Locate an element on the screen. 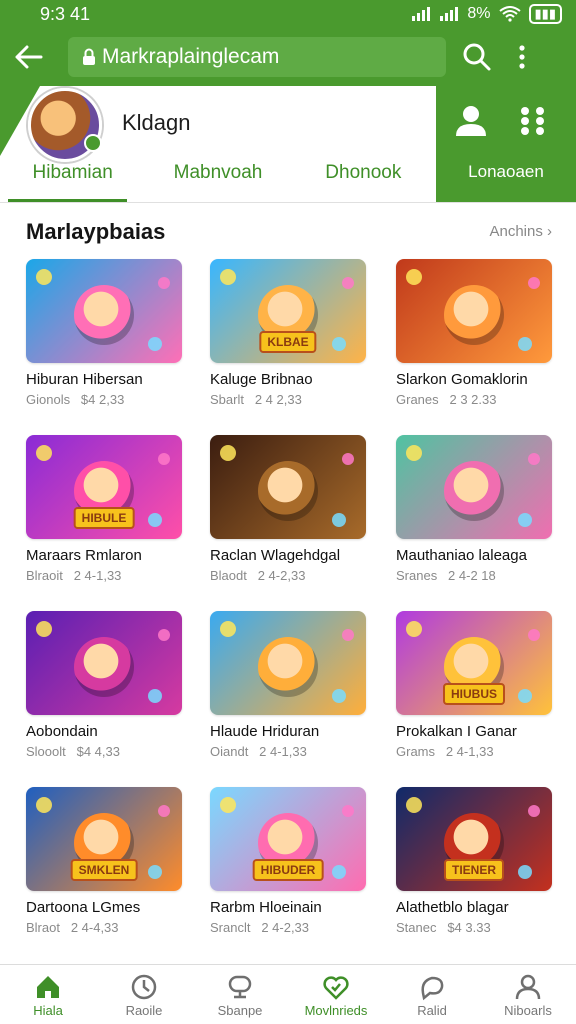  chat-icon is located at coordinates (432, 988).